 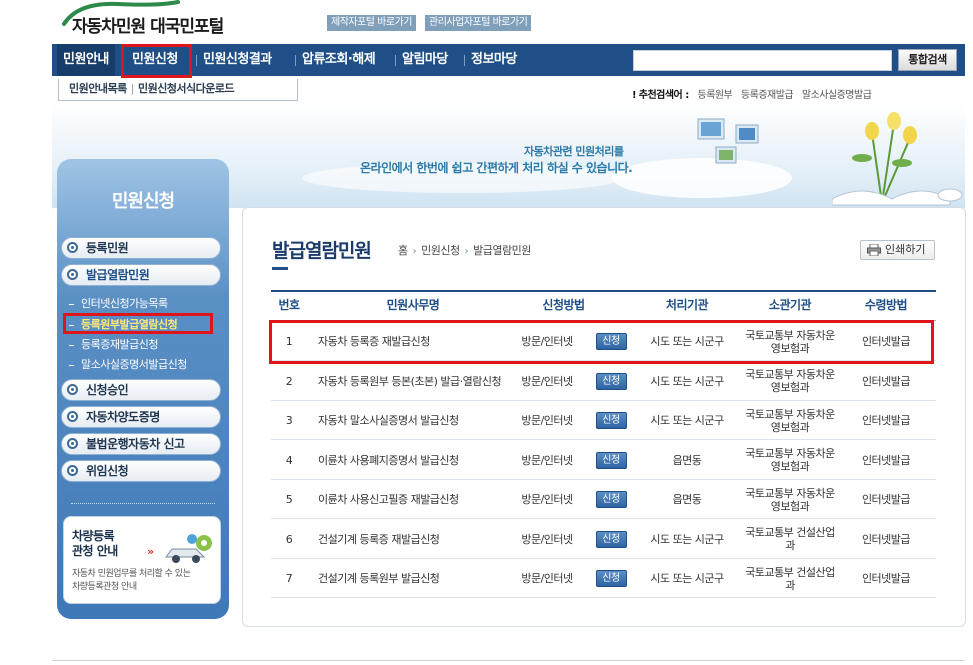 I want to click on sidebar-item-illegal-report: 불법운행자동차 신고, so click(x=141, y=444).